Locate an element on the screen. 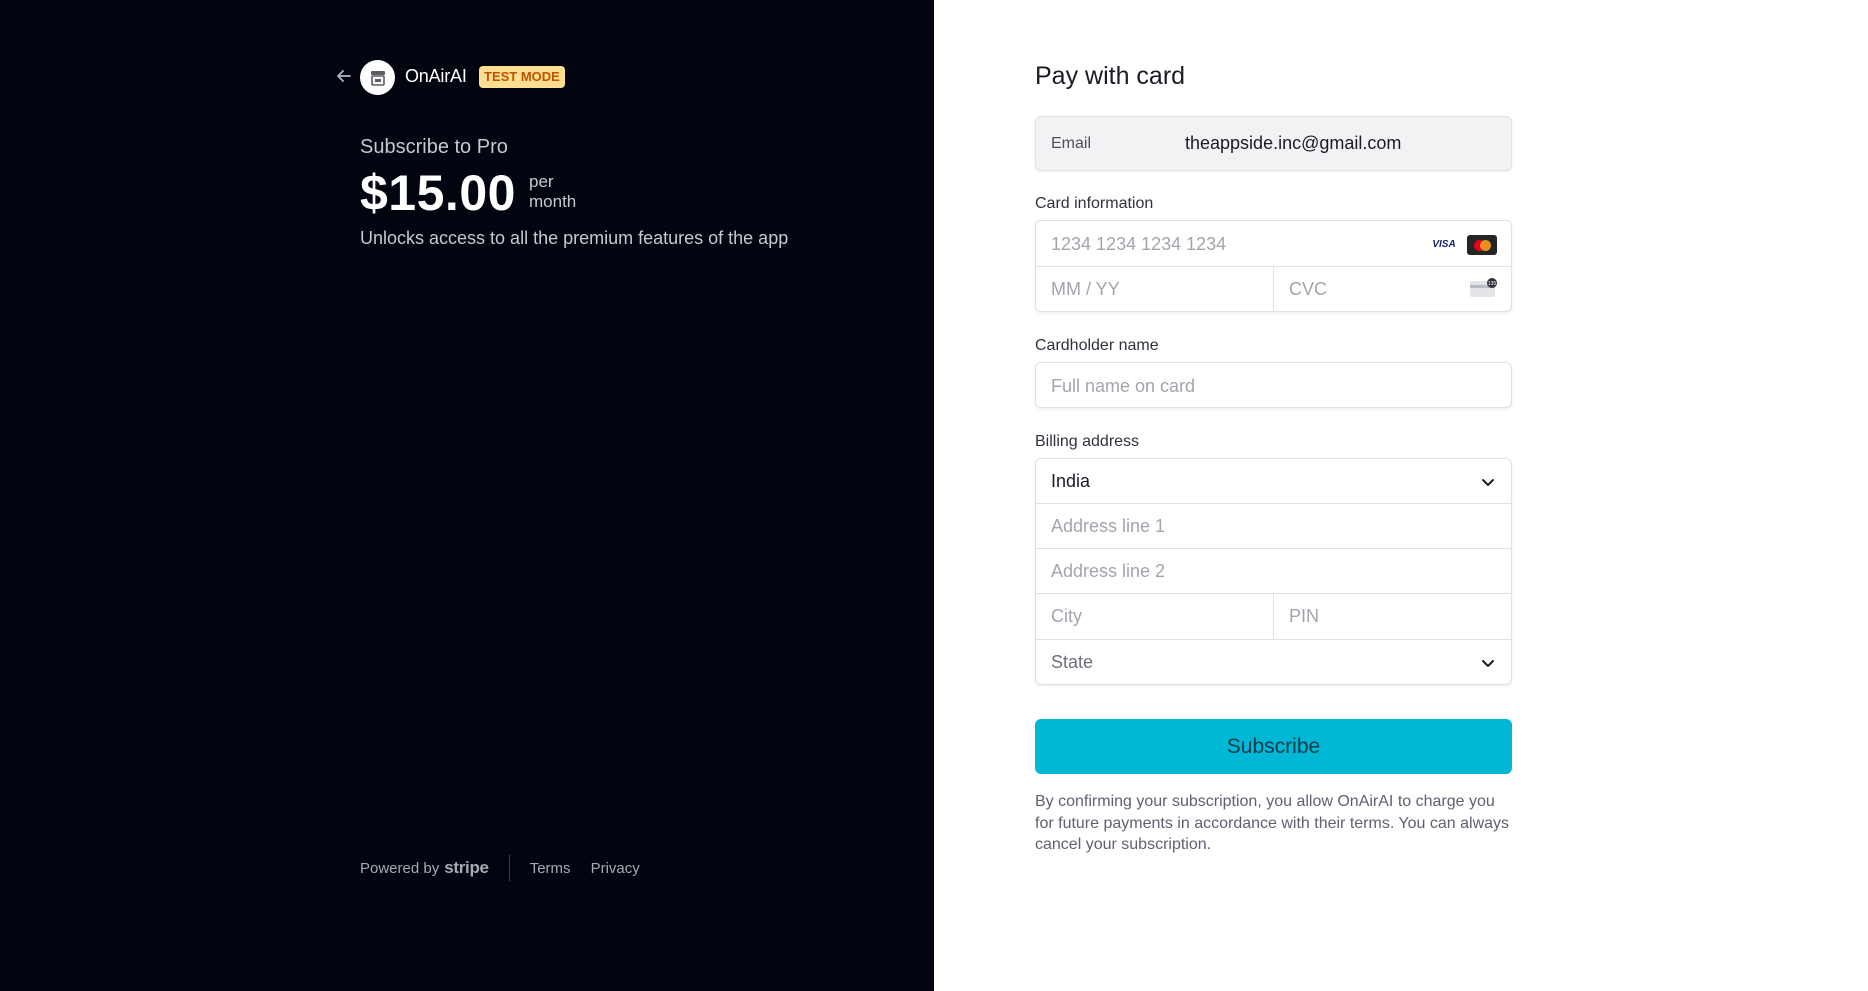 The image size is (1868, 991). pin-input: PIN is located at coordinates (1393, 616).